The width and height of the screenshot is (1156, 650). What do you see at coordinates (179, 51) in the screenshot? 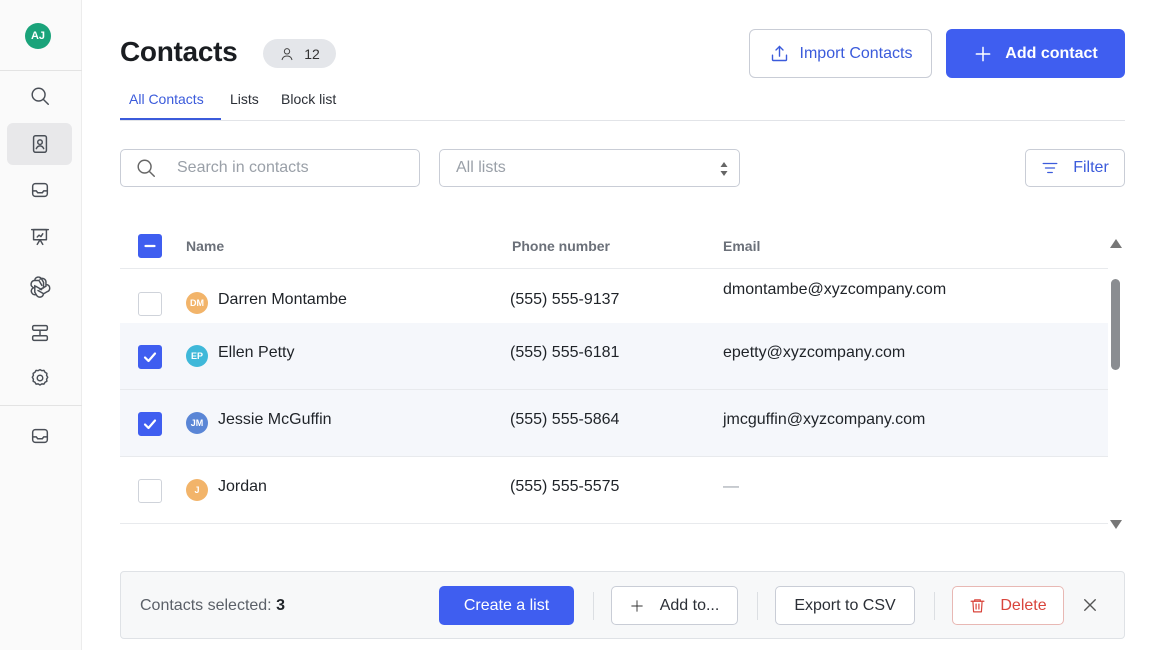
I see `page-title: Contacts` at bounding box center [179, 51].